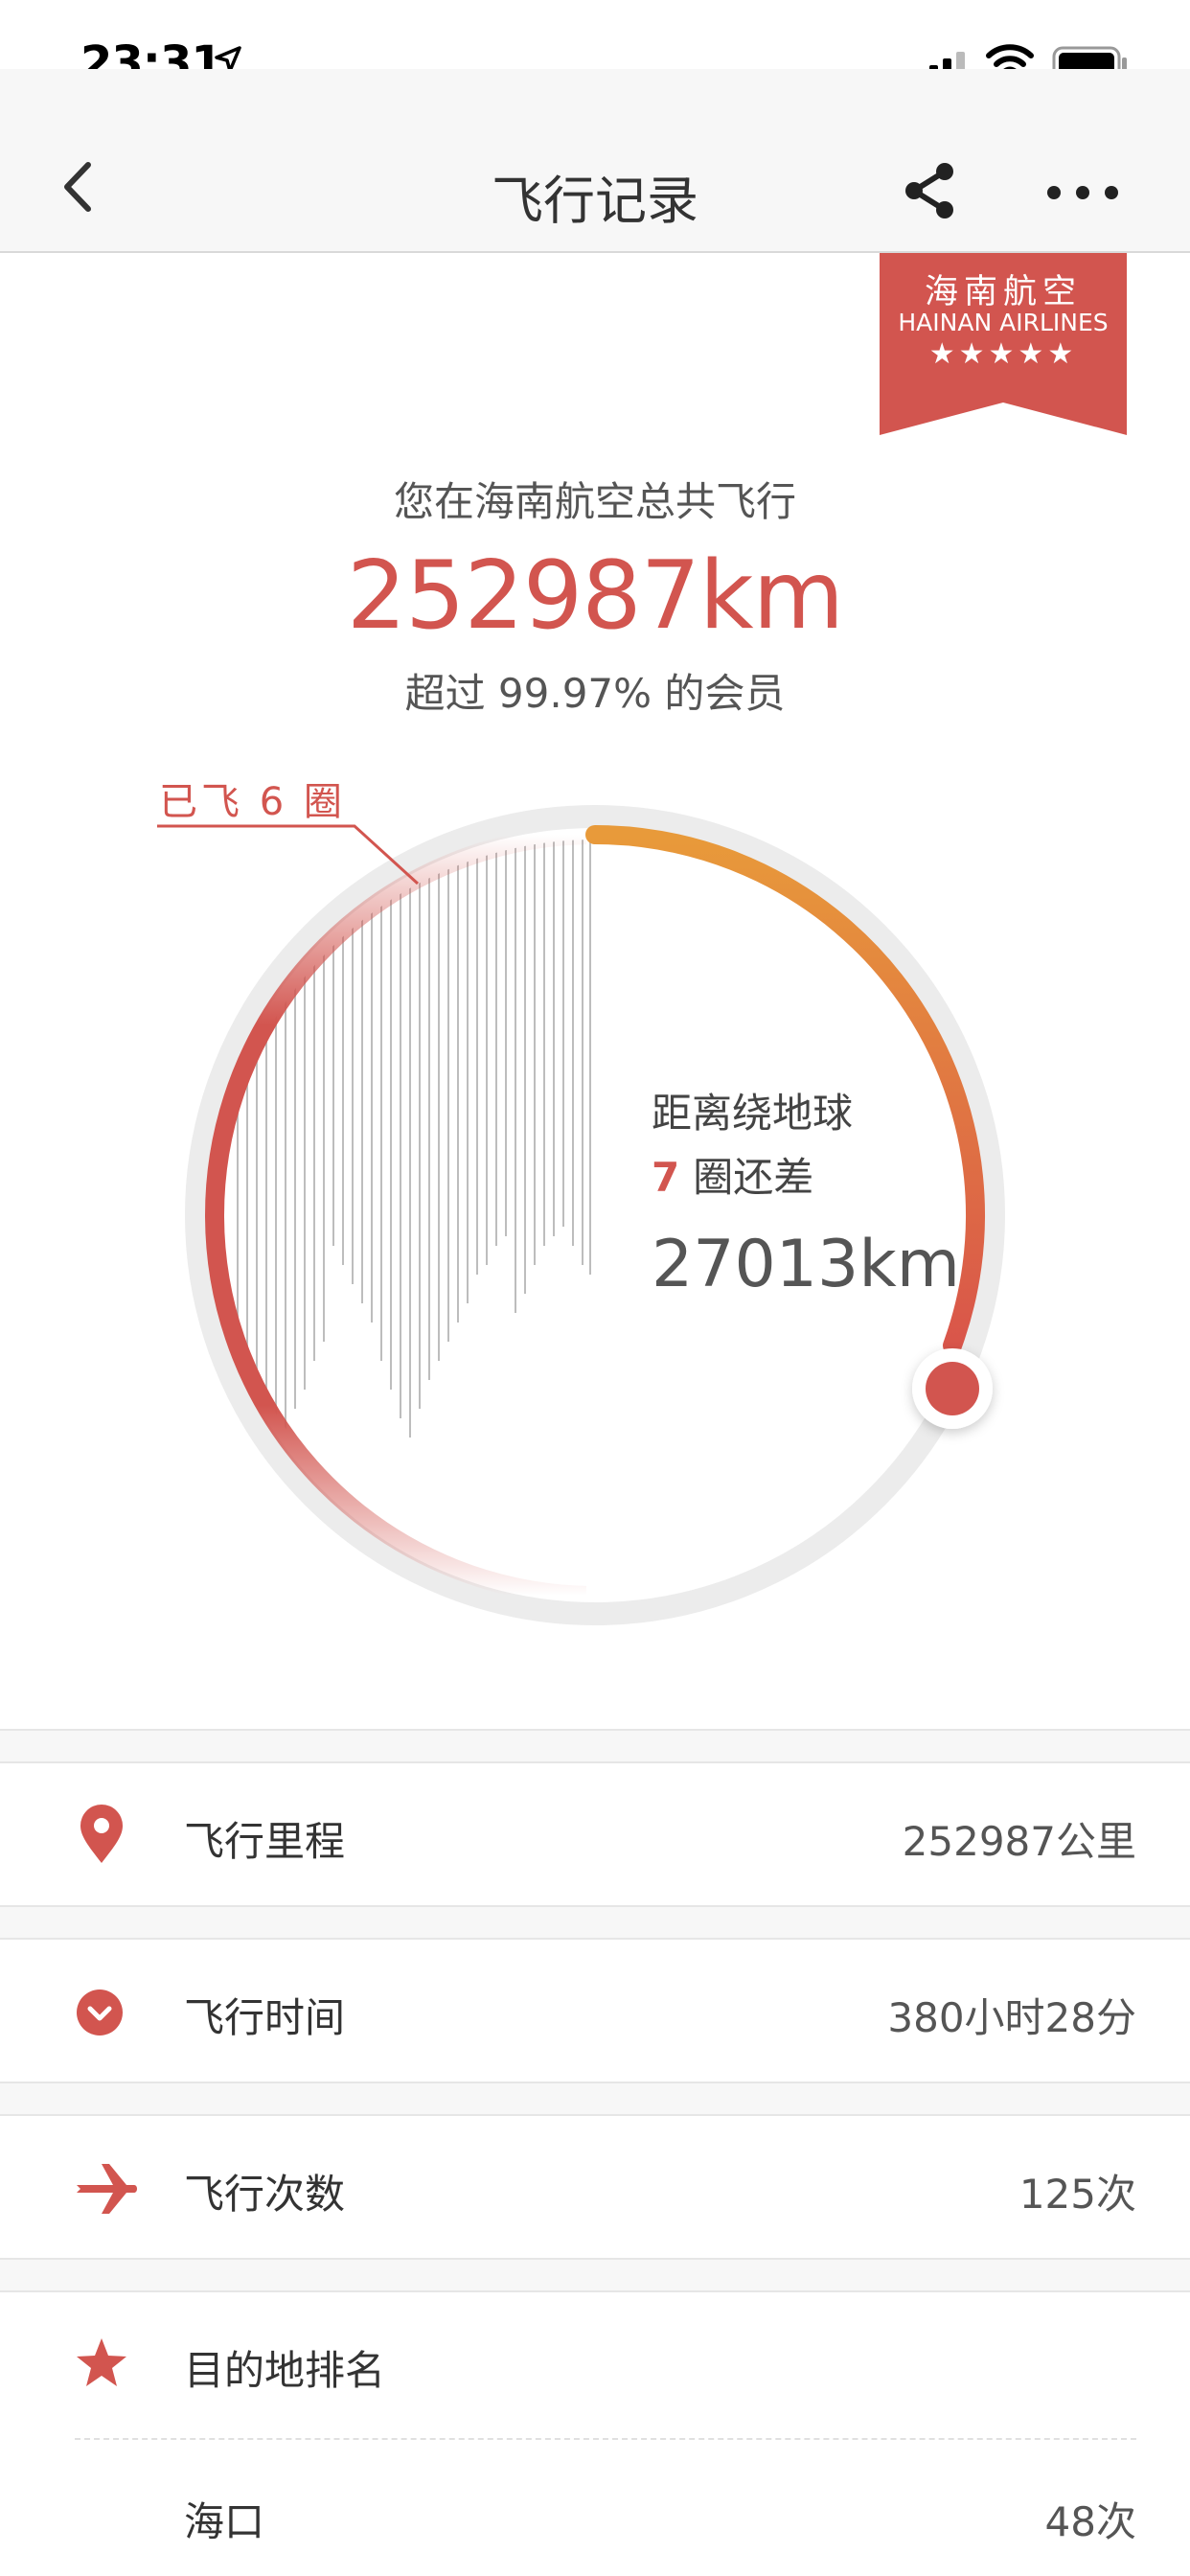 This screenshot has width=1190, height=2576. I want to click on airplane-icon, so click(107, 2189).